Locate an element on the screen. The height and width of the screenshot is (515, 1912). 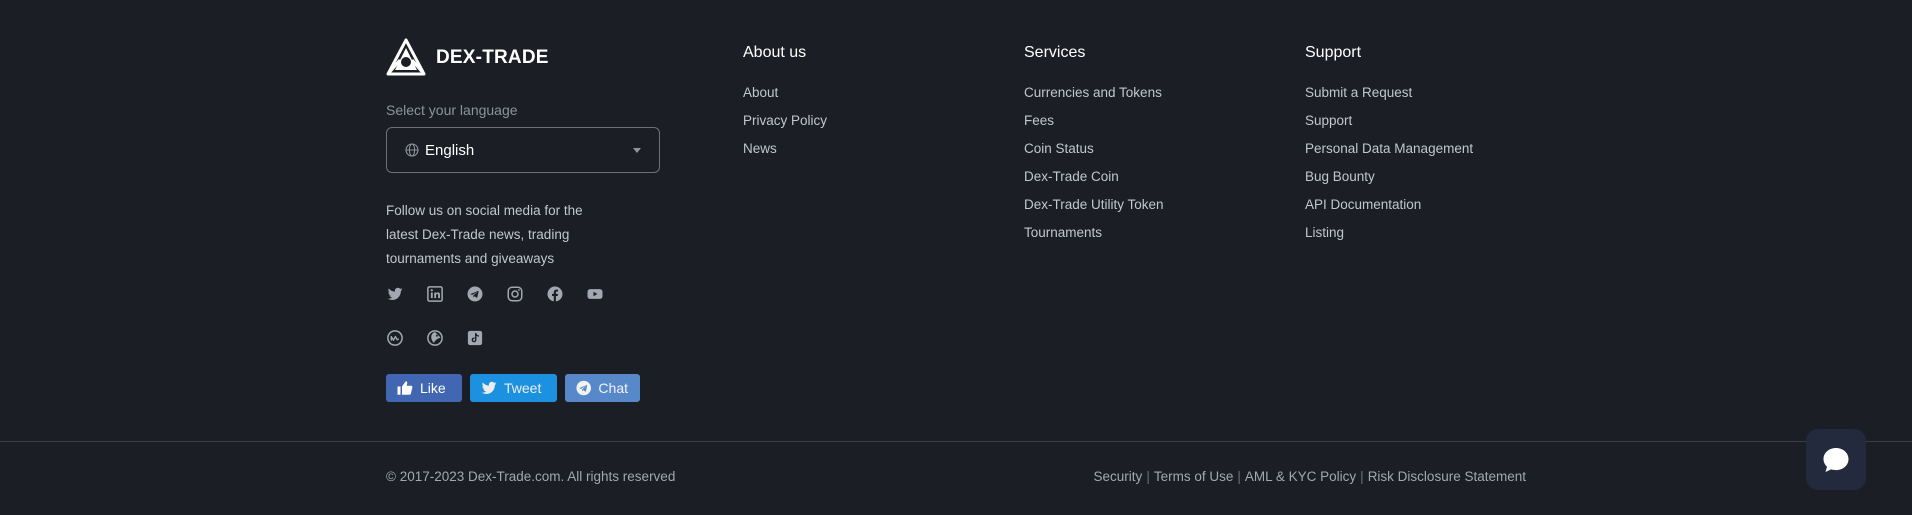
footer-link-listing: Listing is located at coordinates (1389, 233).